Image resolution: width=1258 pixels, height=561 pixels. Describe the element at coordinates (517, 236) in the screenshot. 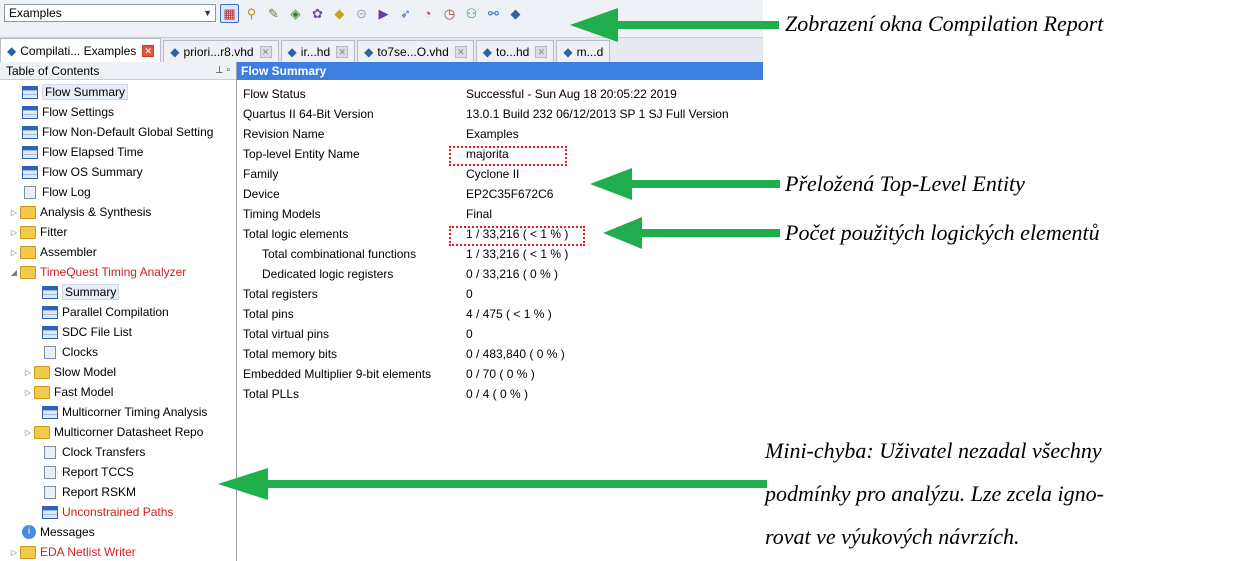

I see `logic-elements-highlight-box` at that location.